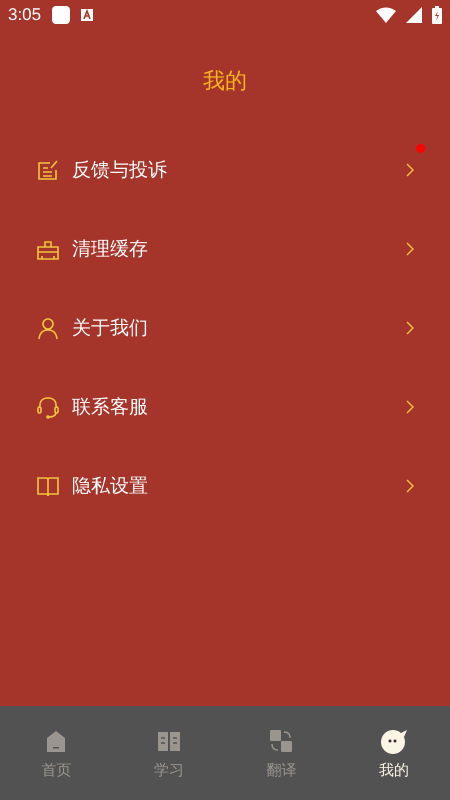 The height and width of the screenshot is (800, 450). Describe the element at coordinates (110, 407) in the screenshot. I see `menu-label: 联系客服` at that location.